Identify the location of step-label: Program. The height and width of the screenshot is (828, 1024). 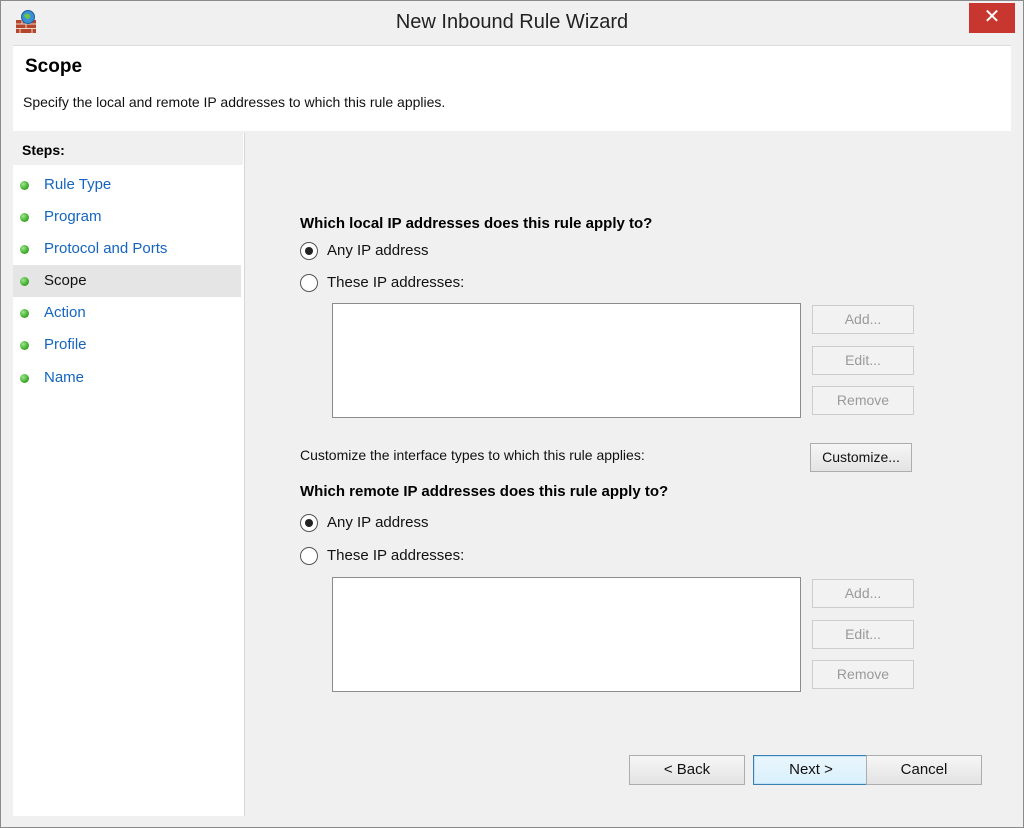
(73, 216).